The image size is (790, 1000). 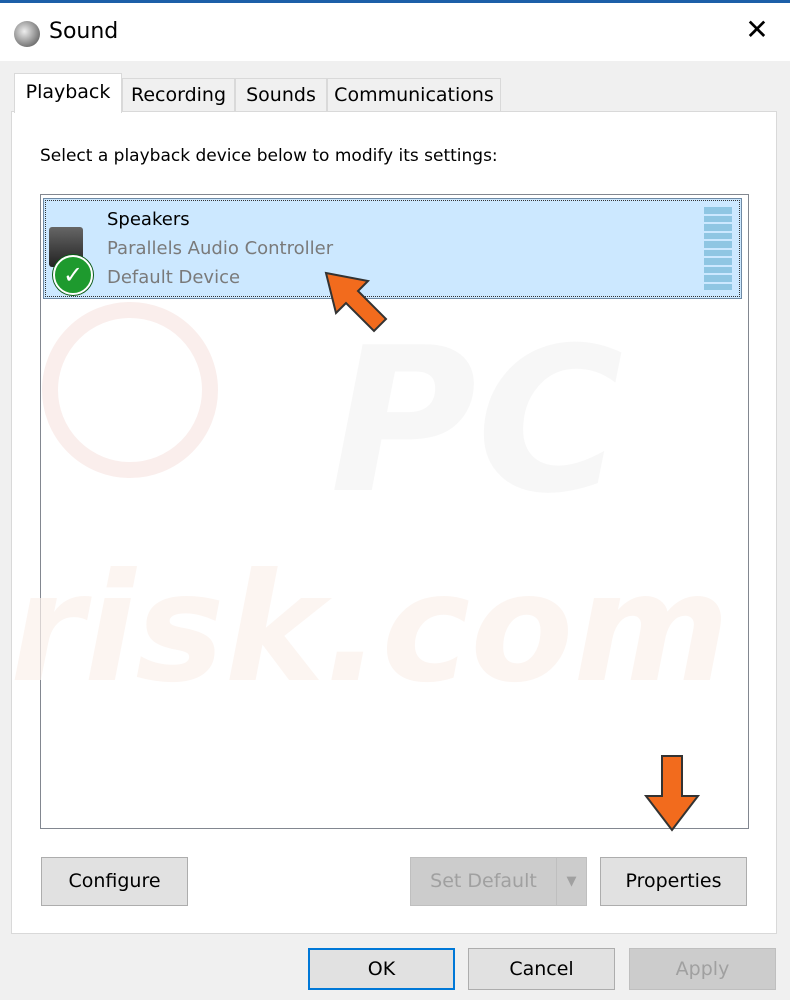 I want to click on set-default-dropdown: ▼, so click(x=571, y=881).